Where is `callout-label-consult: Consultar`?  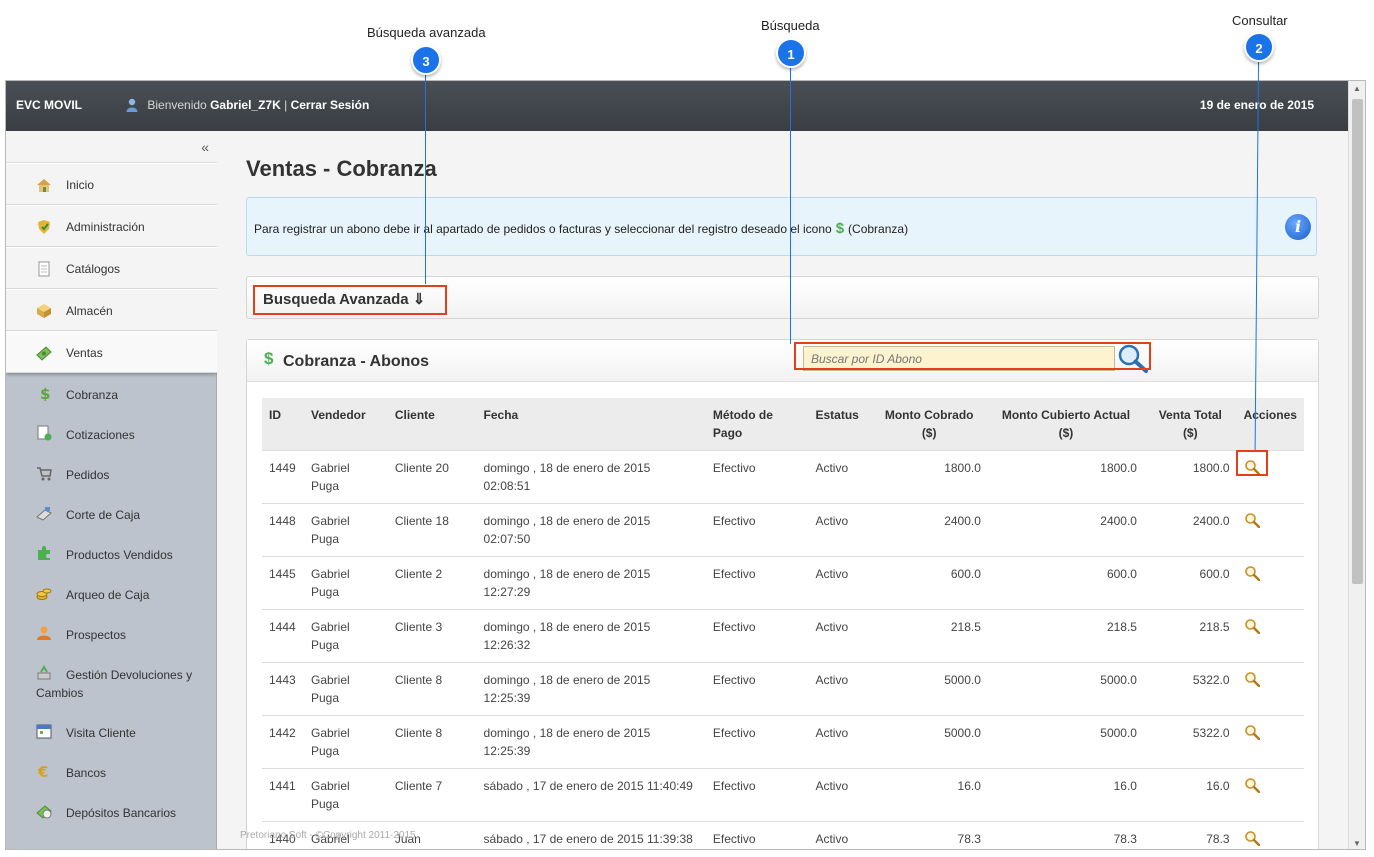
callout-label-consult: Consultar is located at coordinates (1260, 20).